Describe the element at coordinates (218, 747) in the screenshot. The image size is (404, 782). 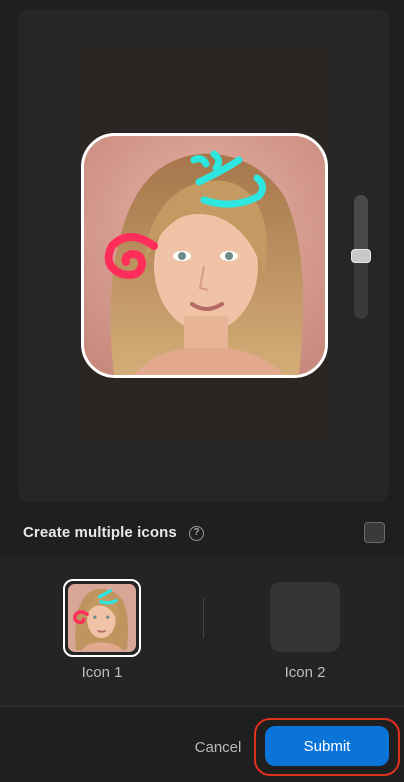
I see `cancel-button: Cancel` at that location.